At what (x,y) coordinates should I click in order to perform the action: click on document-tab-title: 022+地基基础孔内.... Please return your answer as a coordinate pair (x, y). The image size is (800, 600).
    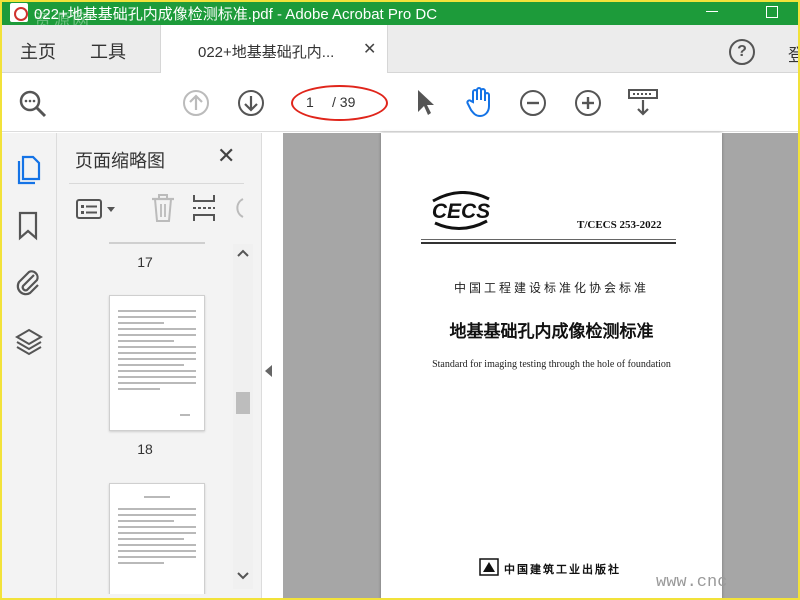
    Looking at the image, I should click on (266, 52).